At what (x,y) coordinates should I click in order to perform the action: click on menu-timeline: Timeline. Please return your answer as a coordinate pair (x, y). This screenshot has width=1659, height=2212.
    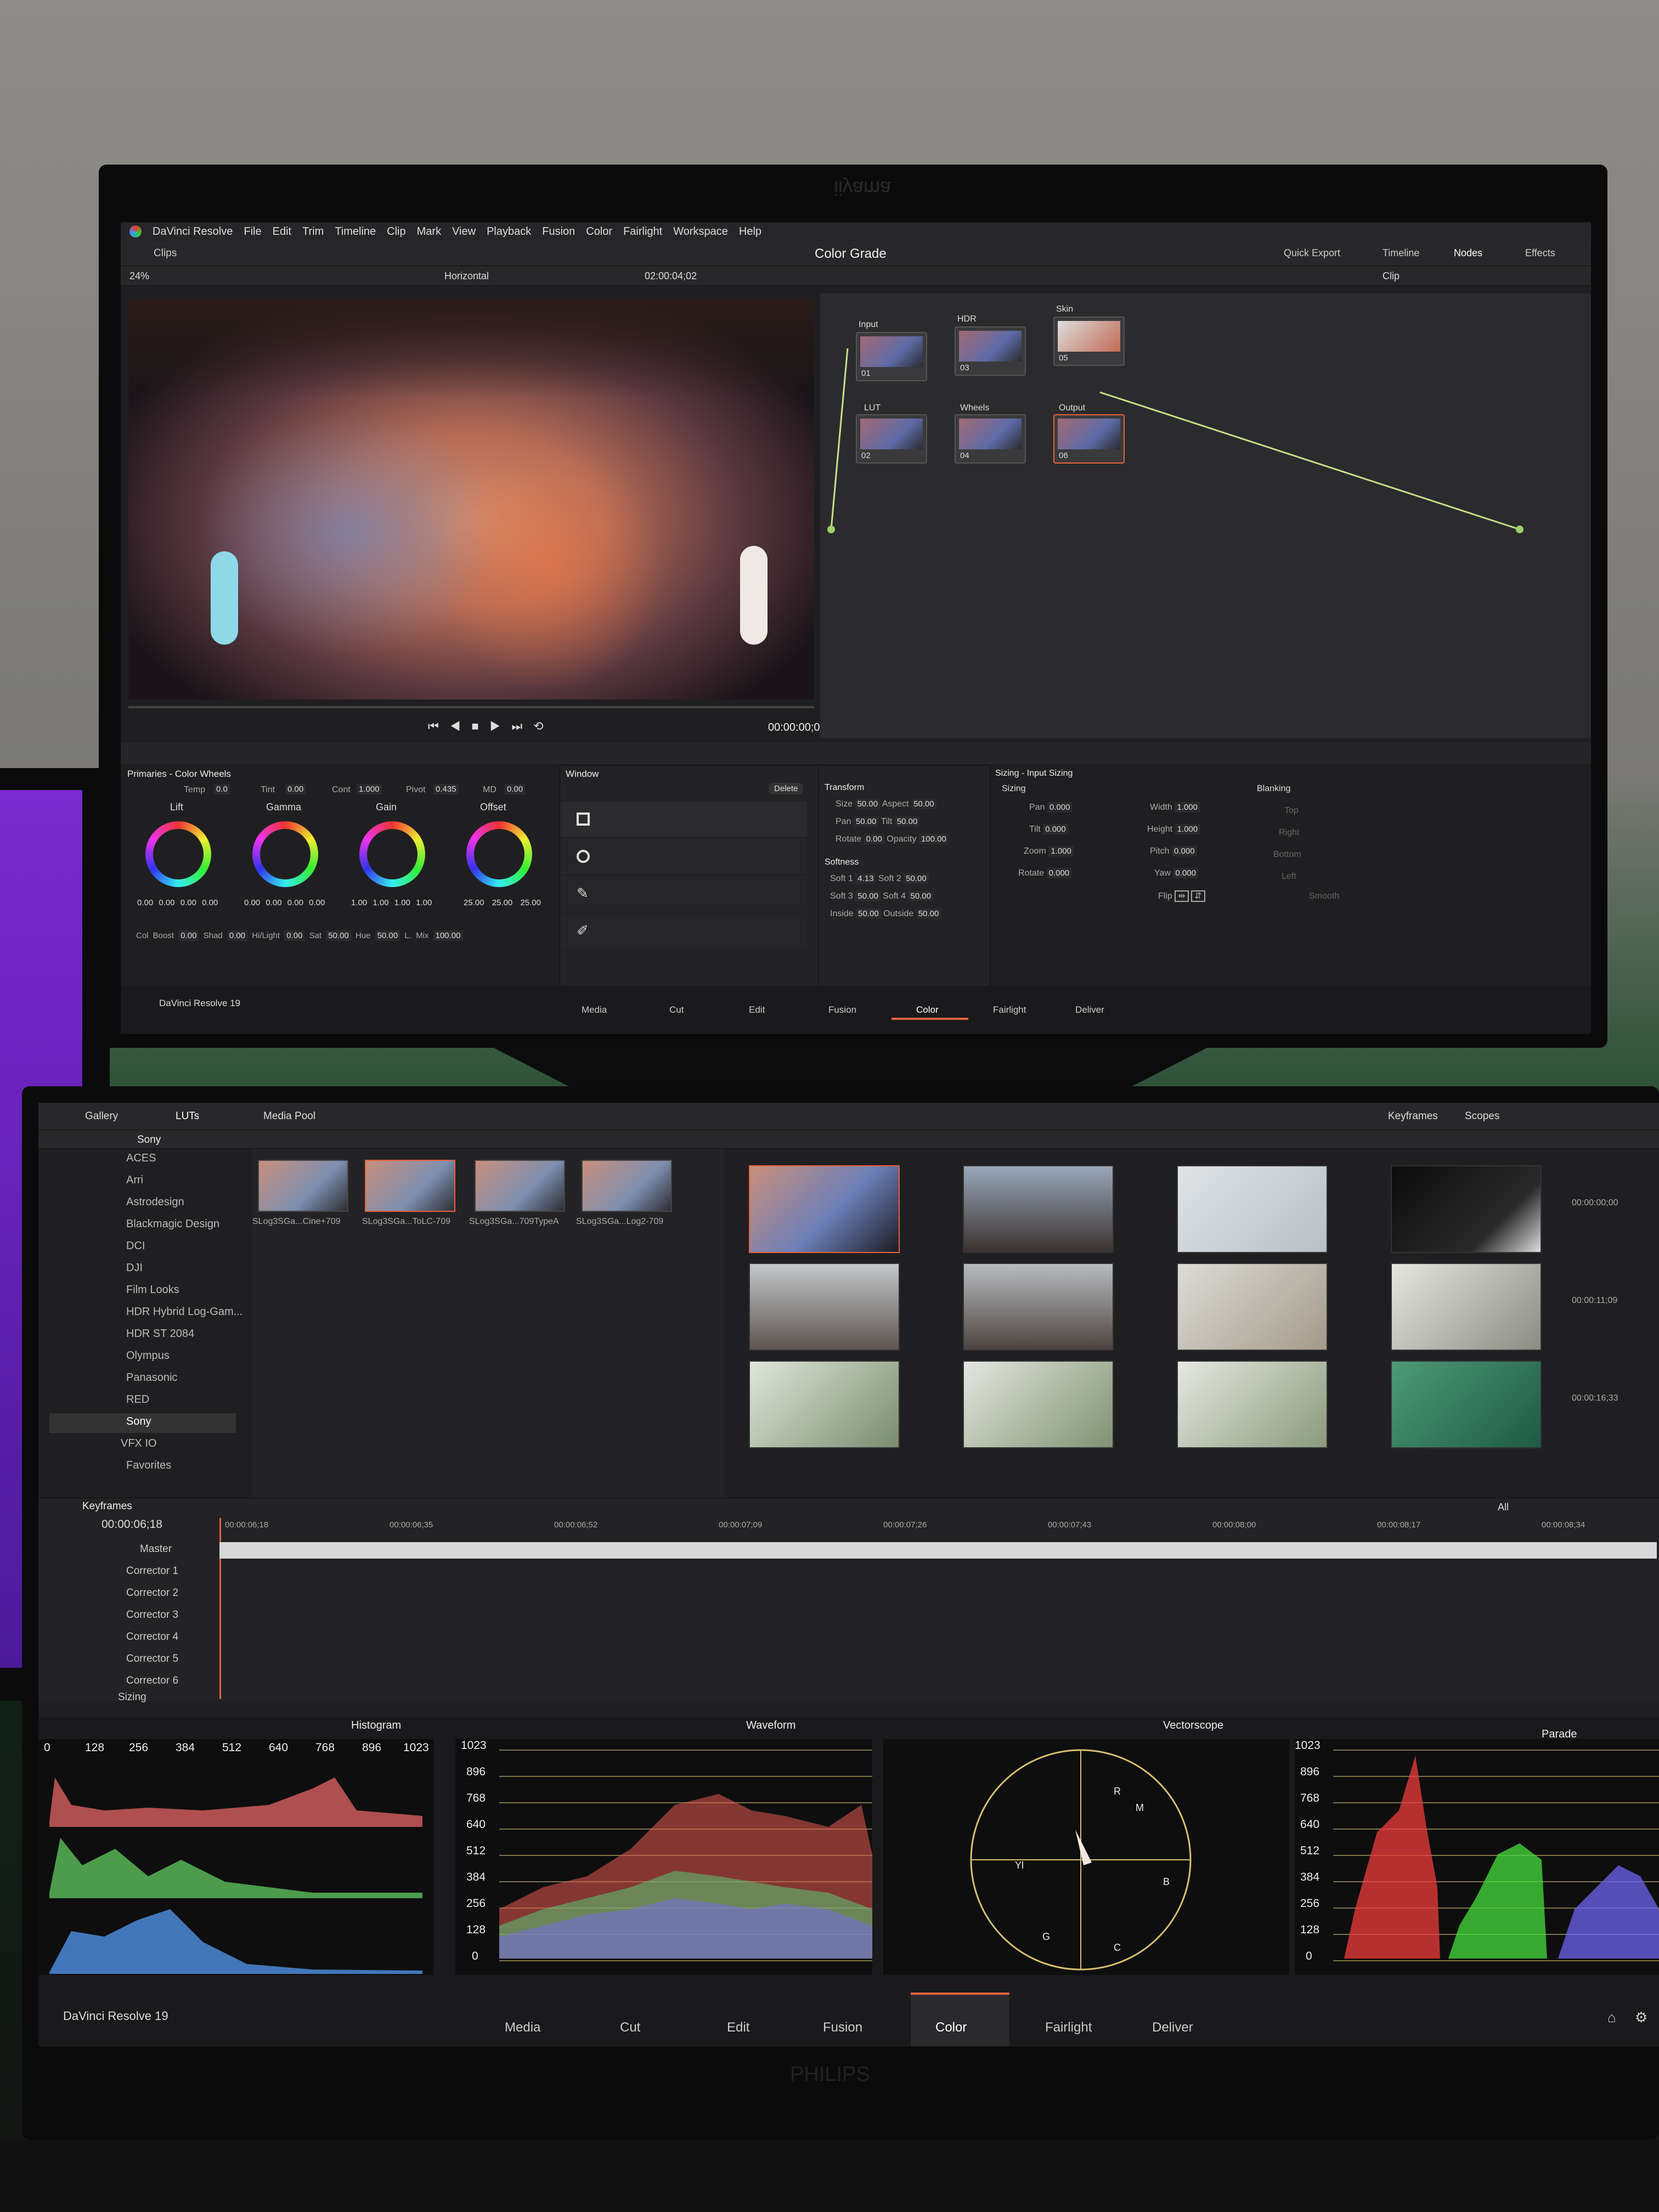
    Looking at the image, I should click on (356, 232).